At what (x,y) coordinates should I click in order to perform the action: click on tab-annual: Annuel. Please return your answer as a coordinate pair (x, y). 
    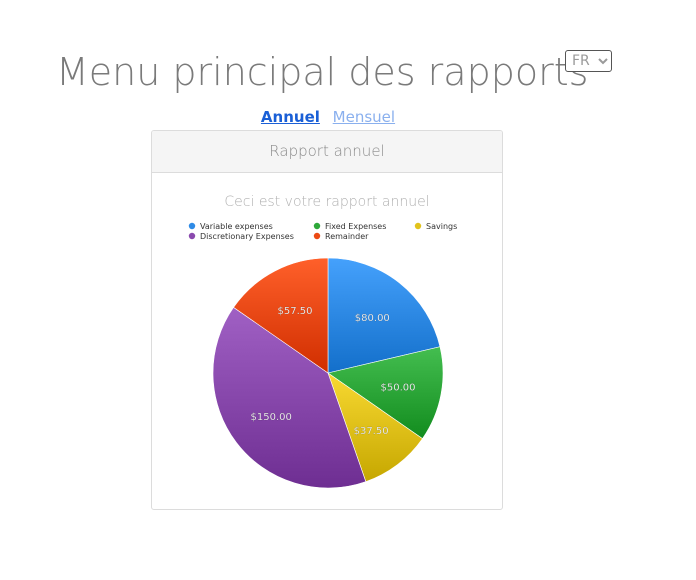
    Looking at the image, I should click on (290, 117).